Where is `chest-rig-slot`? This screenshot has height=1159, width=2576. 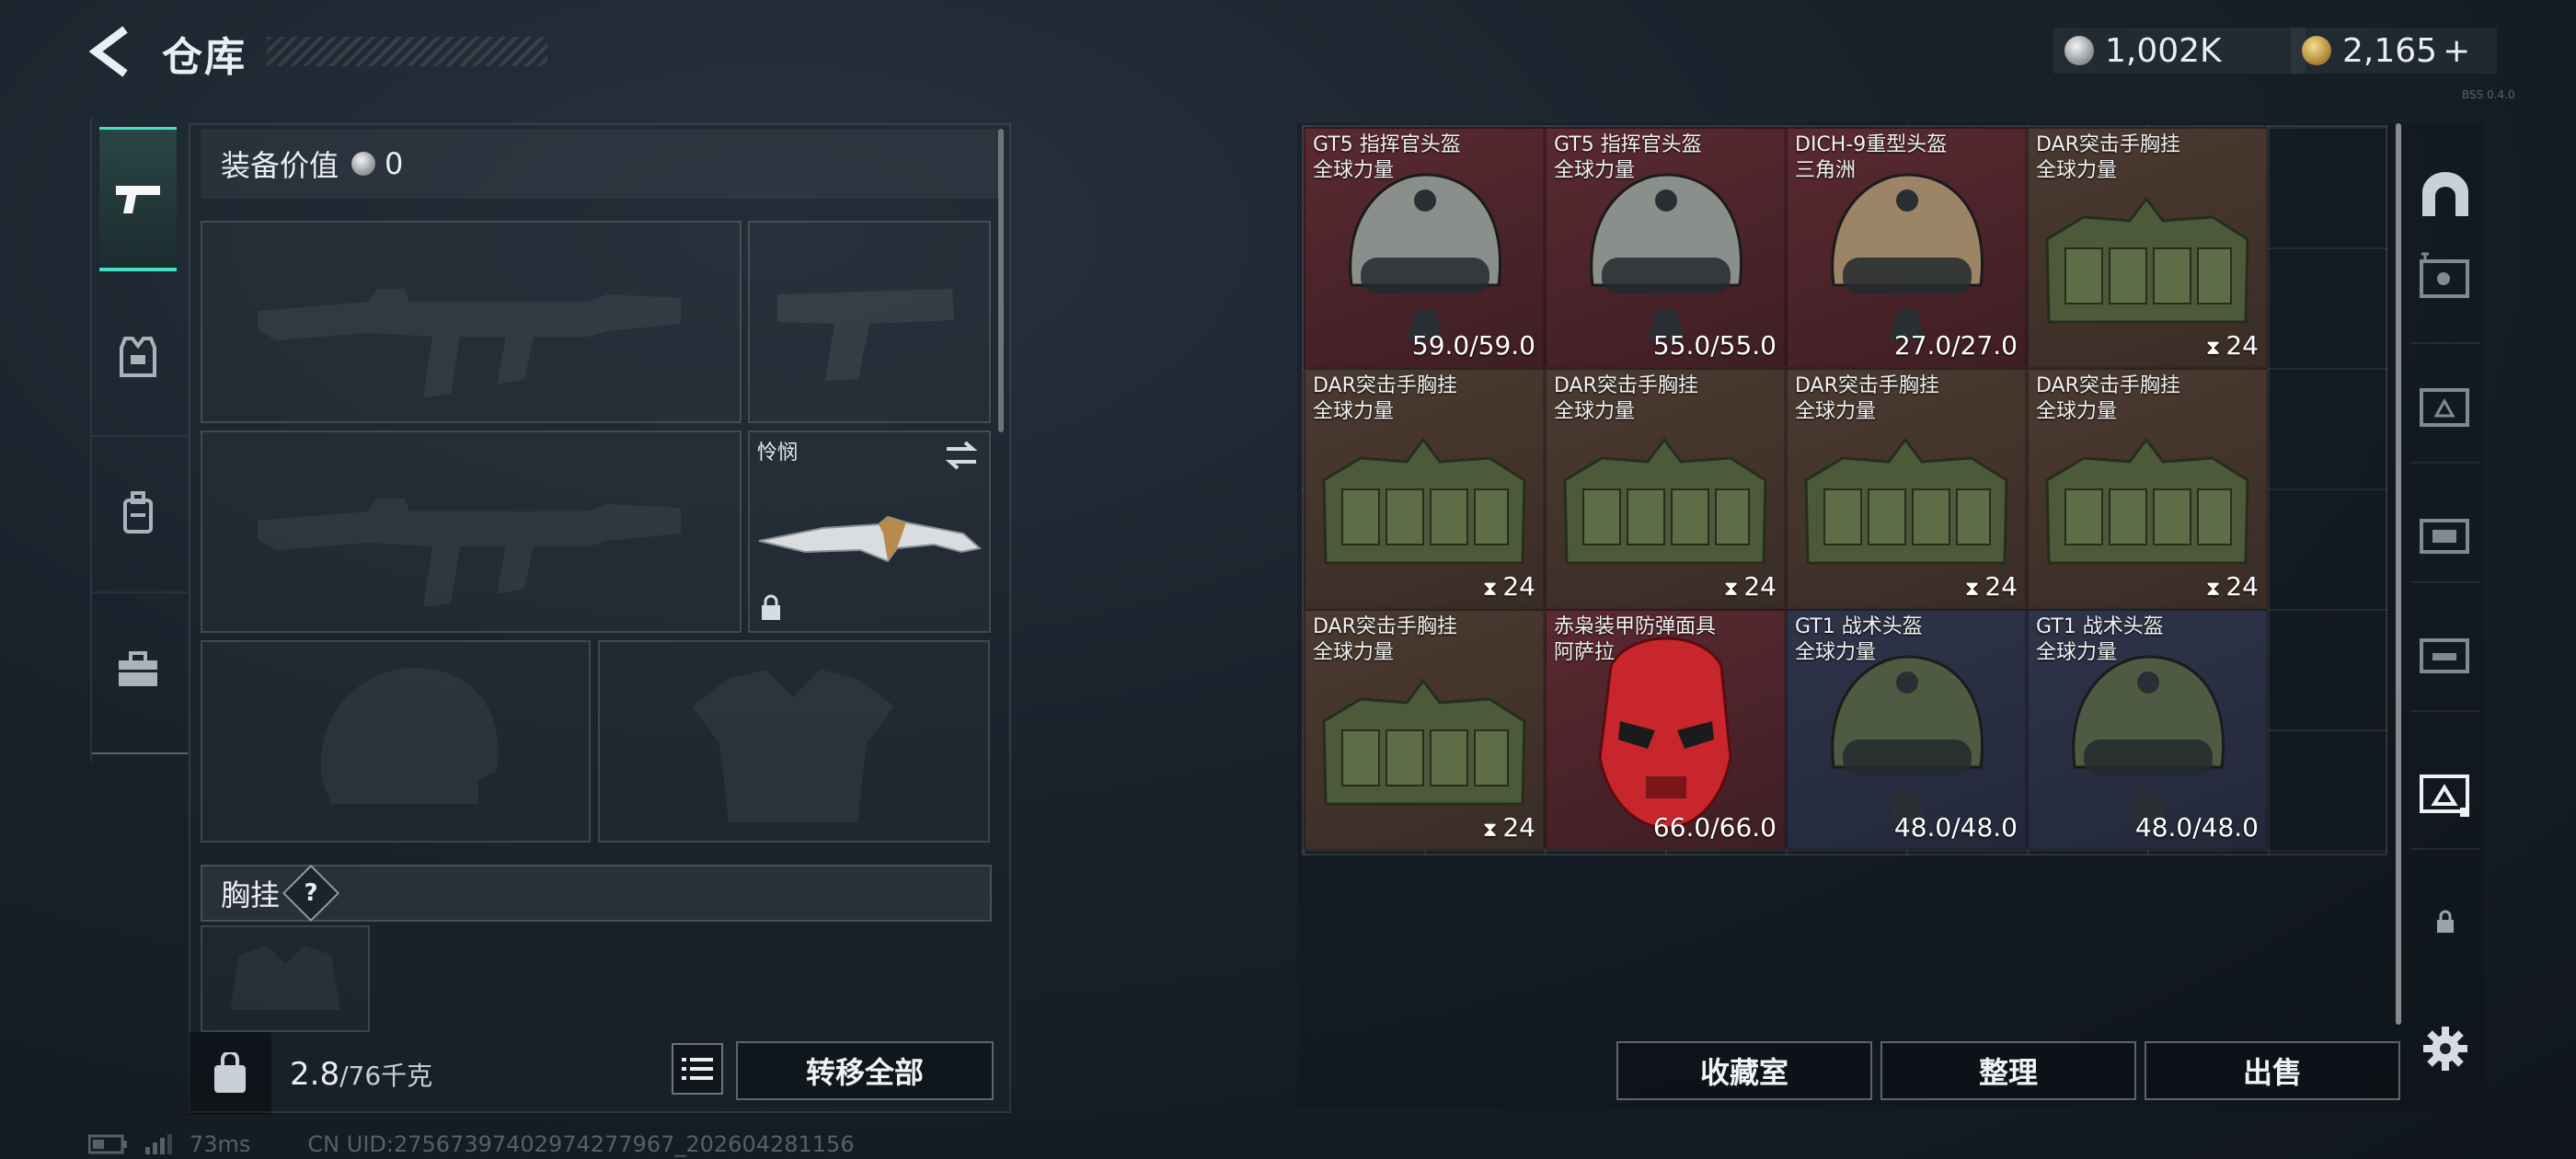
chest-rig-slot is located at coordinates (285, 978).